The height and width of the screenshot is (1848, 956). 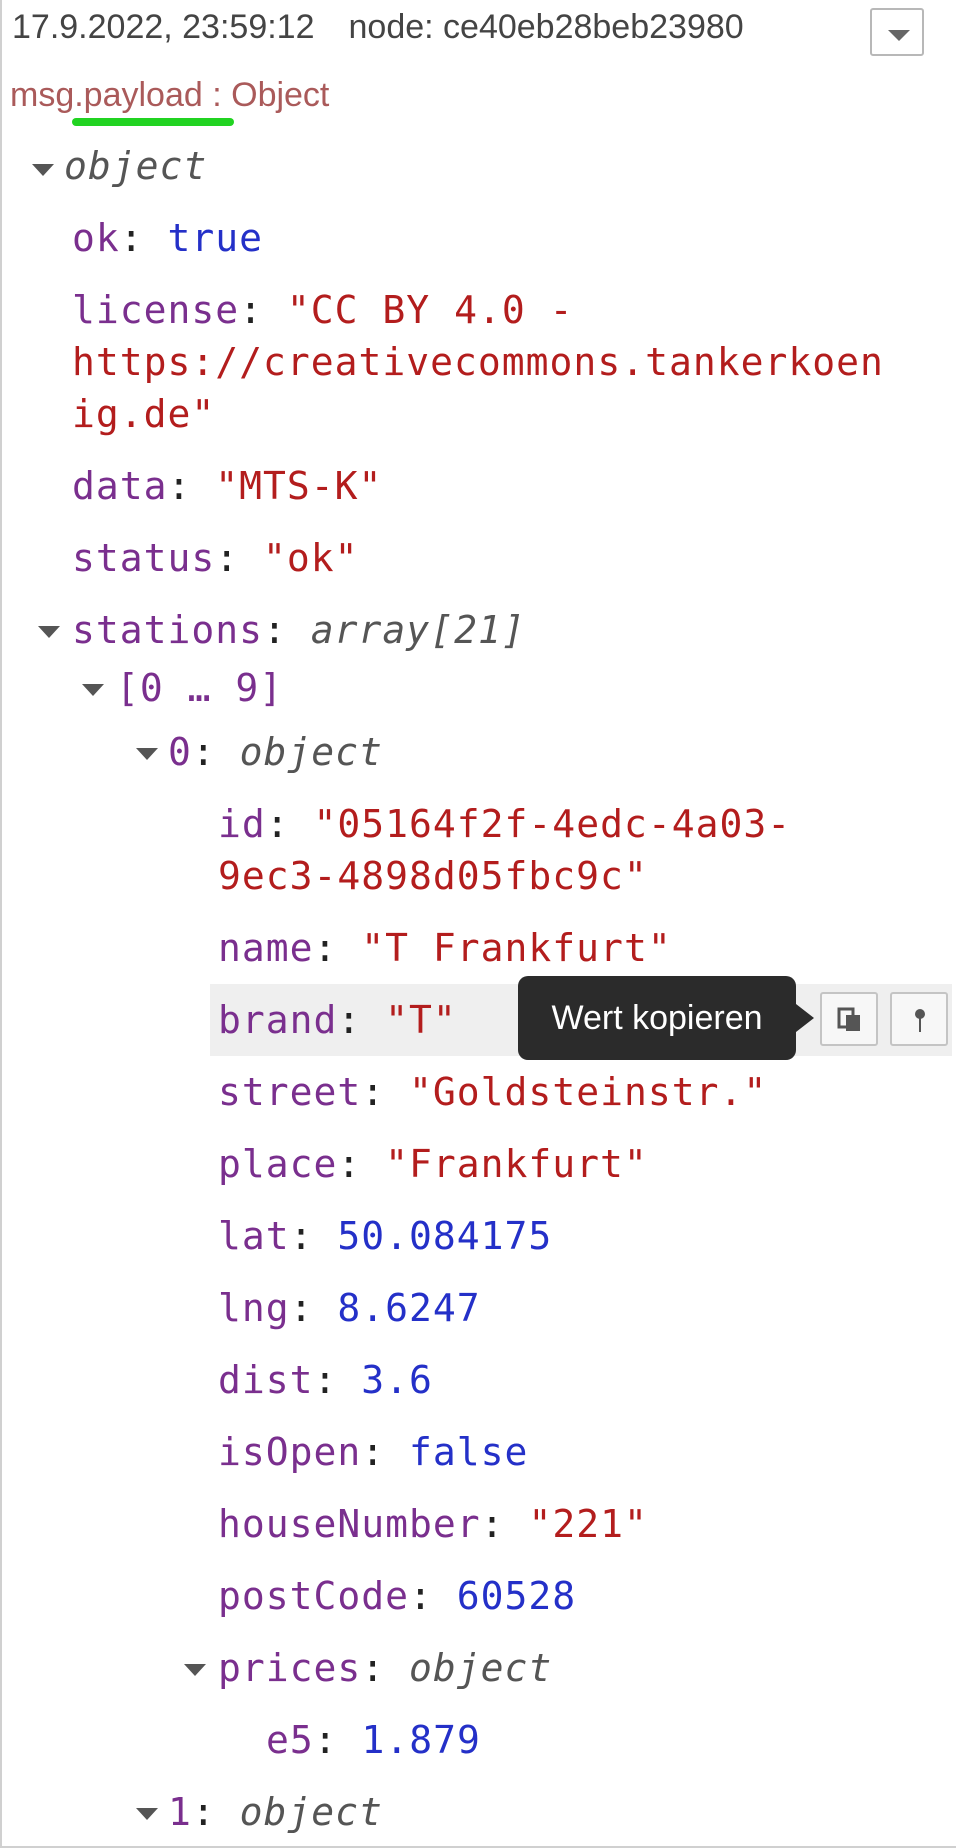 What do you see at coordinates (163, 27) in the screenshot?
I see `message-timestamp: 17.9.2022, 23:59:12` at bounding box center [163, 27].